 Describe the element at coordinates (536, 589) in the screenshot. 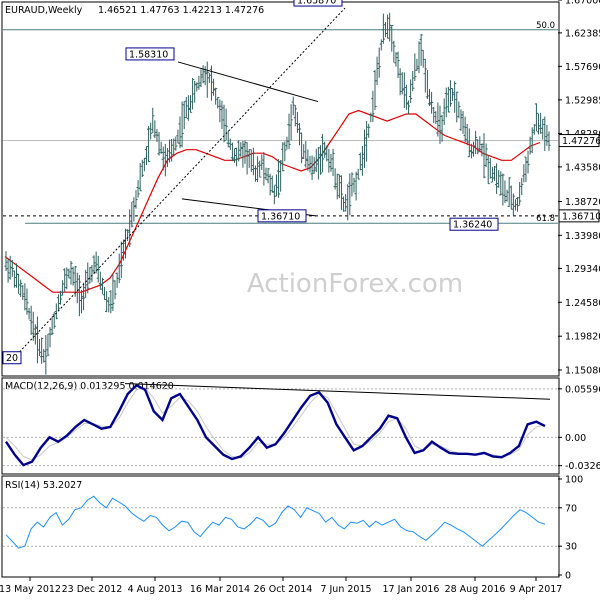

I see `x-tick-label: 9 Apr 2017` at that location.